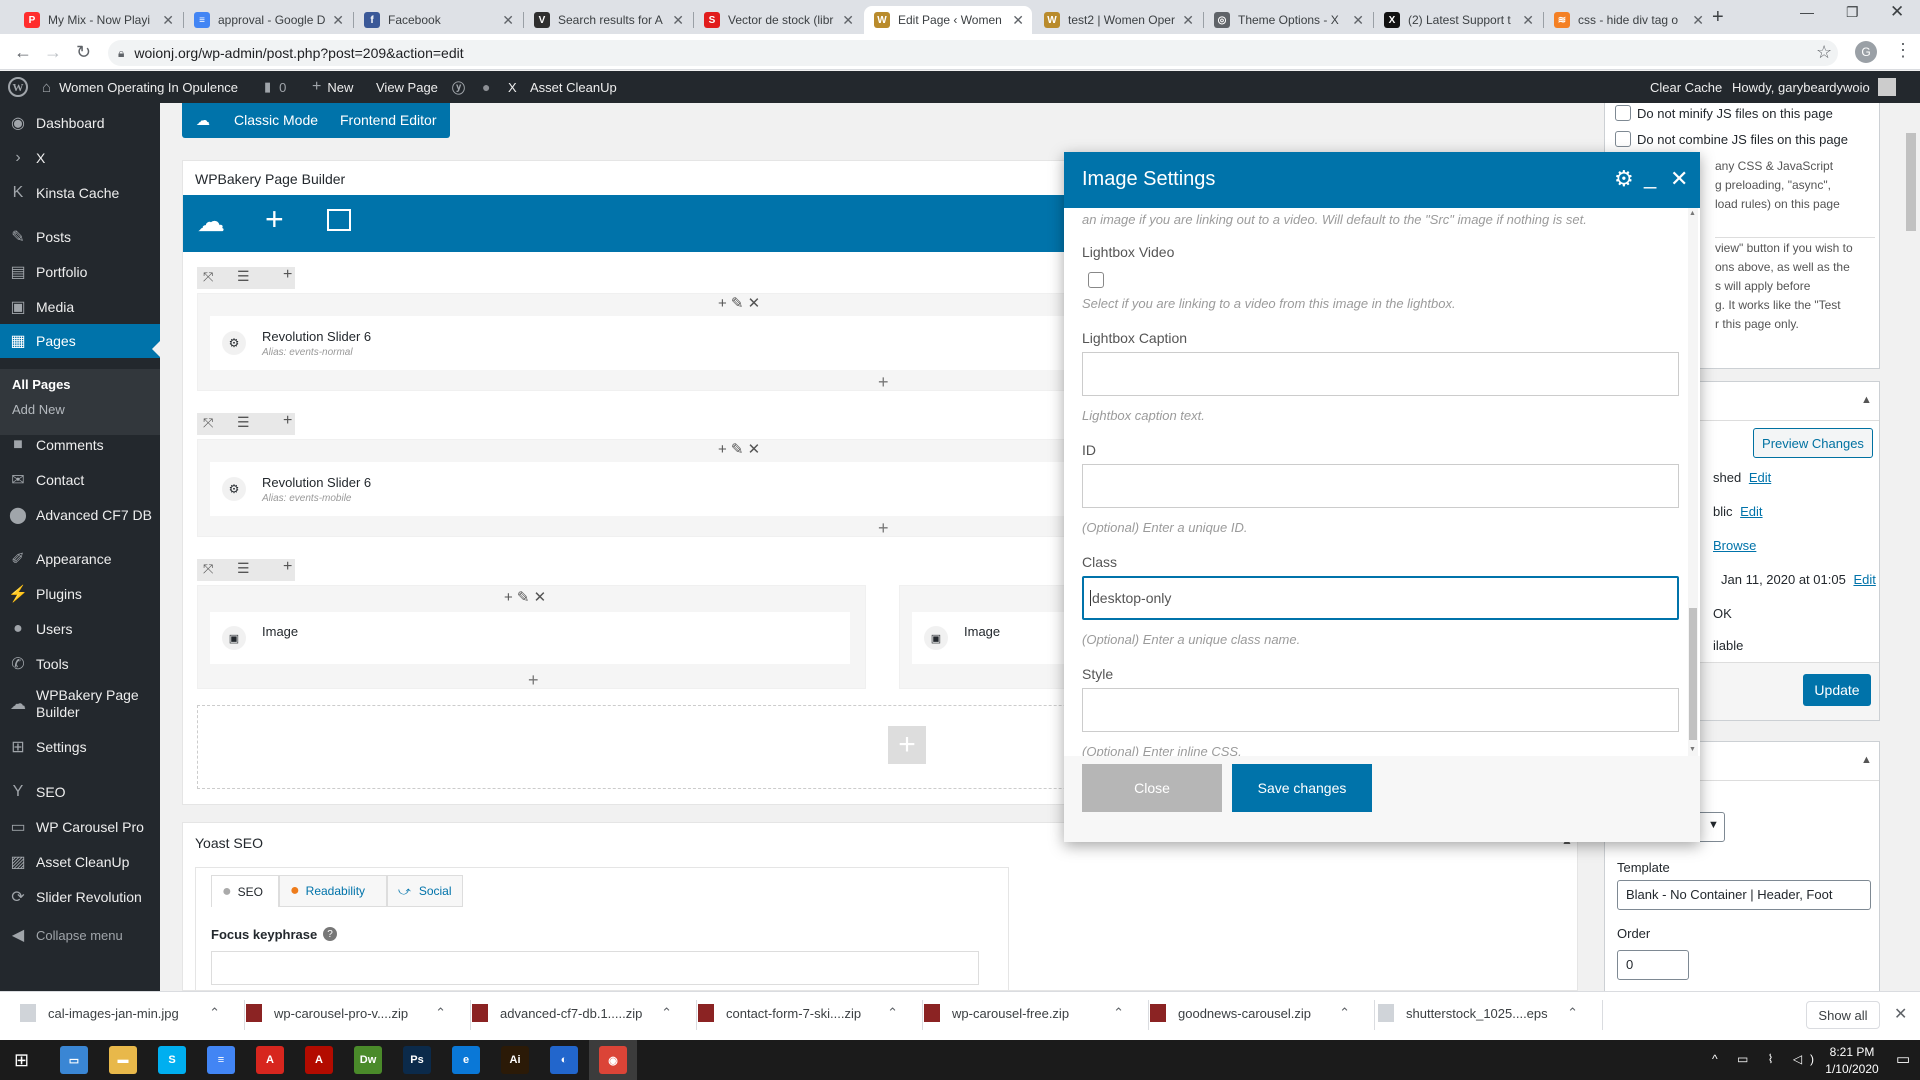 Image resolution: width=1920 pixels, height=1080 pixels. What do you see at coordinates (319, 1060) in the screenshot?
I see `pdf-icon: A` at bounding box center [319, 1060].